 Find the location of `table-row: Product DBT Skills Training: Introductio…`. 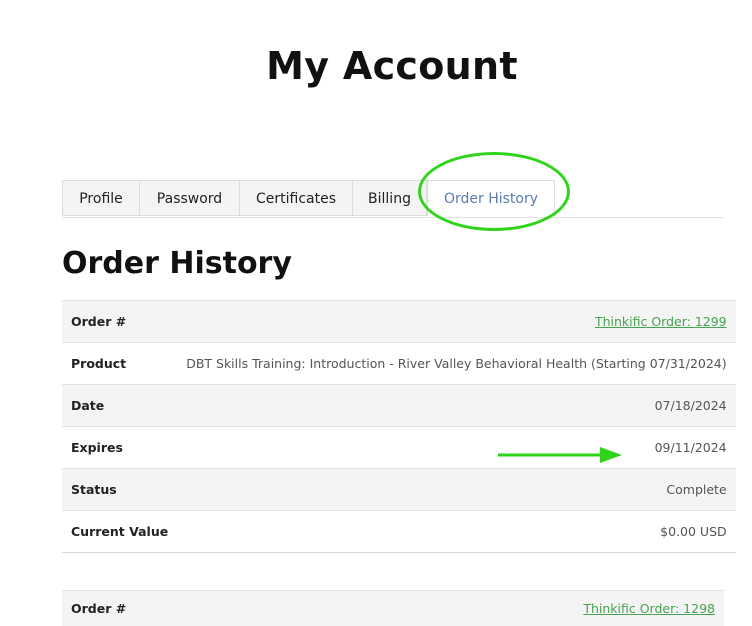

table-row: Product DBT Skills Training: Introductio… is located at coordinates (399, 363).